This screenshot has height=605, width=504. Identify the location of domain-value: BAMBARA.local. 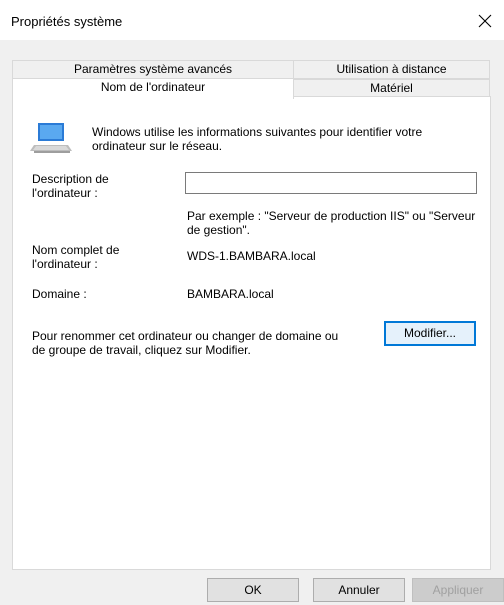
(230, 294).